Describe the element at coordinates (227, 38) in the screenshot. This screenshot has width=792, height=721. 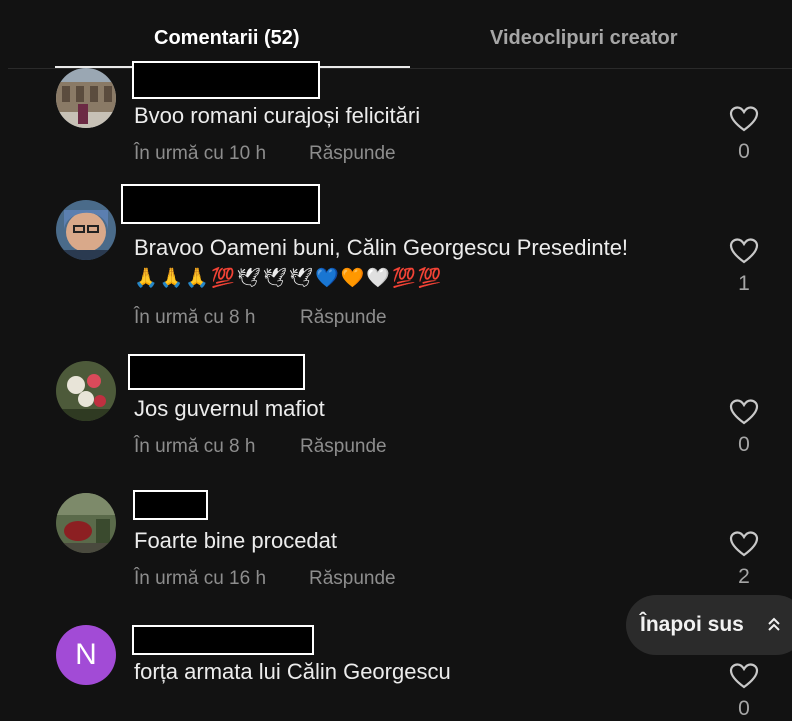
I see `tab-comments: Comentarii (52)` at that location.